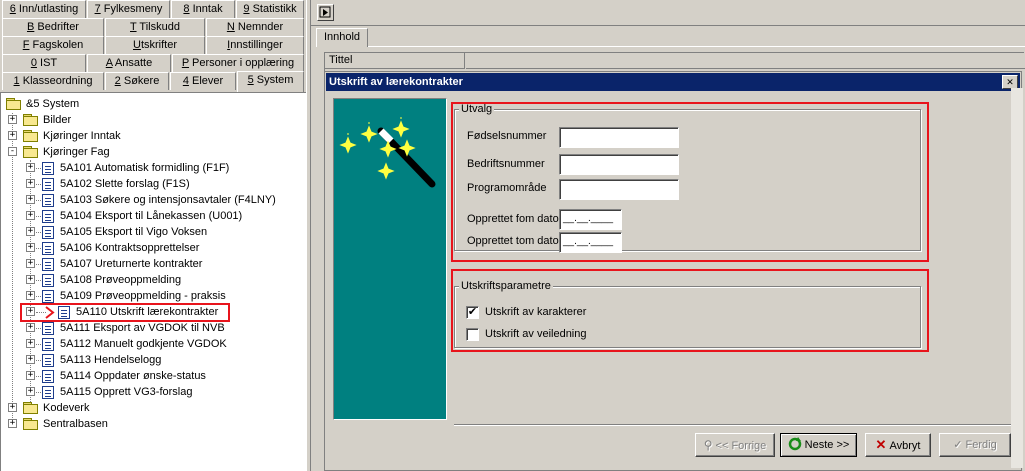 This screenshot has width=1025, height=471. What do you see at coordinates (818, 445) in the screenshot?
I see `next-button: Neste >>` at bounding box center [818, 445].